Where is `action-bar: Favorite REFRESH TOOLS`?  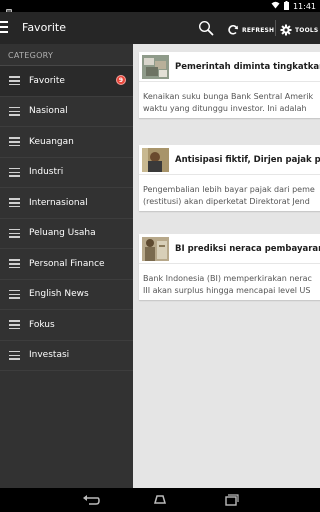
action-bar: Favorite REFRESH TOOLS is located at coordinates (160, 28).